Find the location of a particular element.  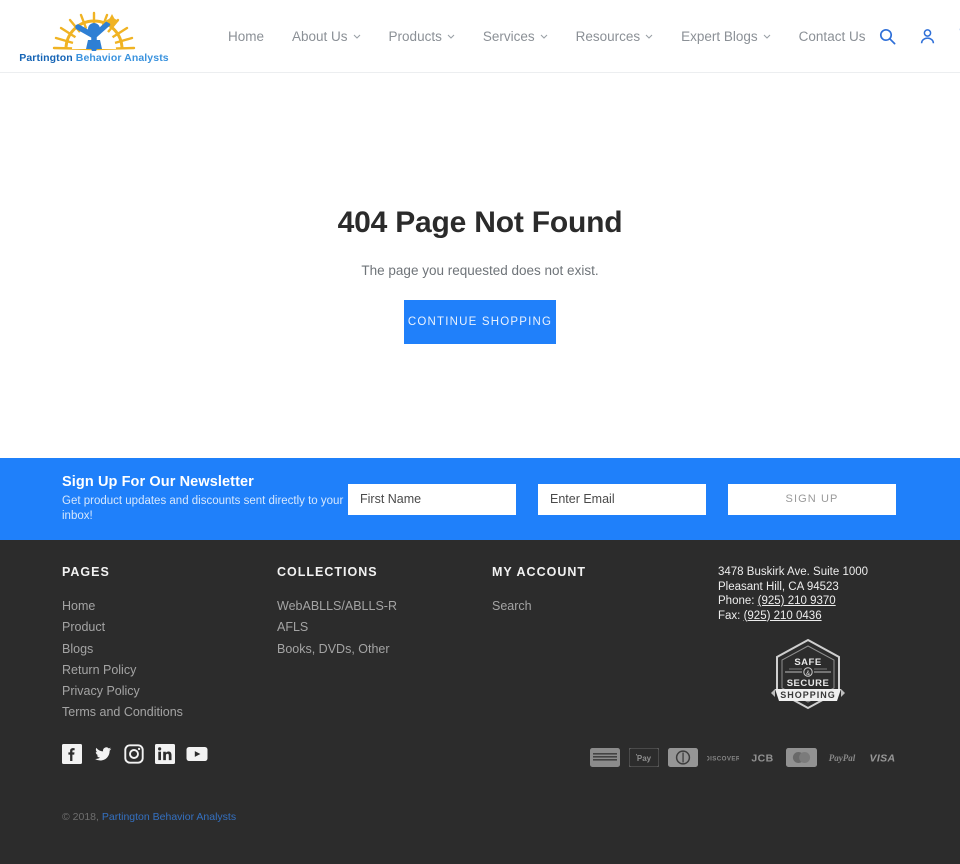

footer-link-terms-and-conditions: Terms and Conditions is located at coordinates (169, 712).